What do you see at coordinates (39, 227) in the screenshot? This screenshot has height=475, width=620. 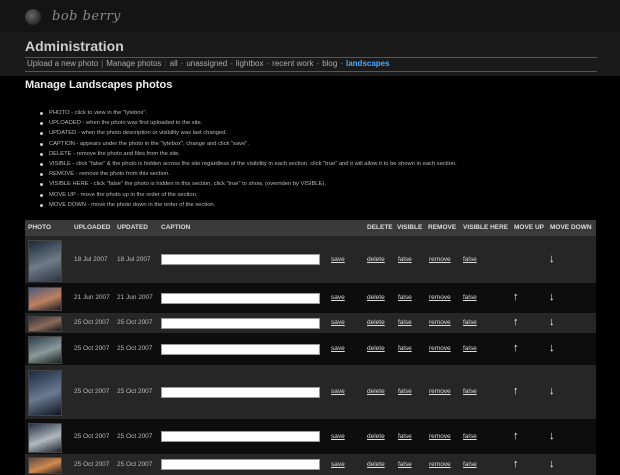 I see `column-header-photo: PHOTO` at bounding box center [39, 227].